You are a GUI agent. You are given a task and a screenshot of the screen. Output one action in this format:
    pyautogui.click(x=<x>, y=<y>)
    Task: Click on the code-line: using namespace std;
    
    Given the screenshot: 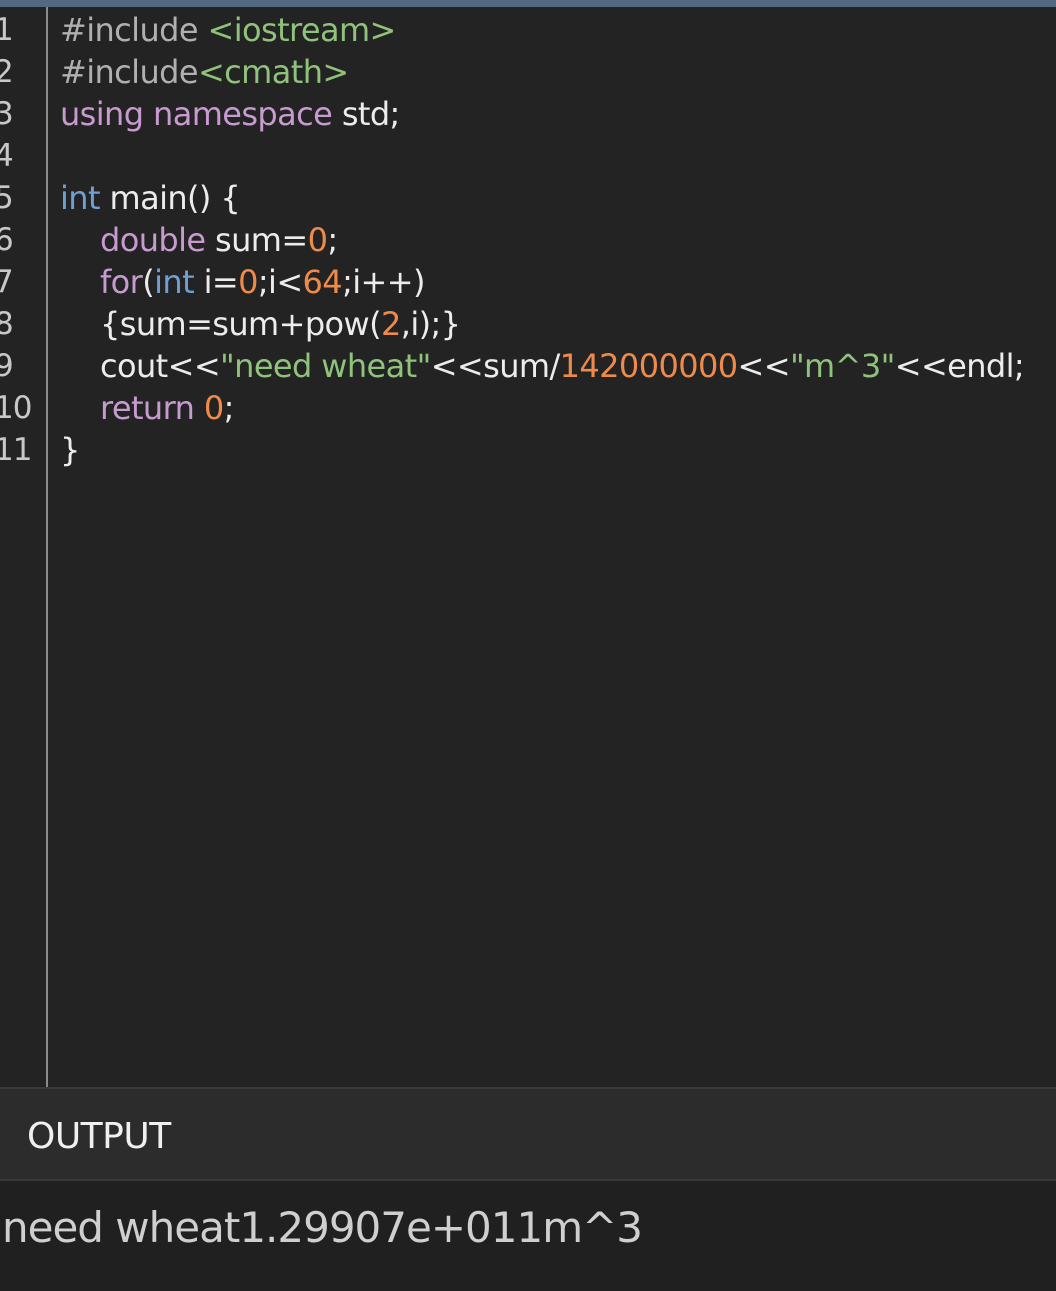 What is the action you would take?
    pyautogui.click(x=230, y=114)
    